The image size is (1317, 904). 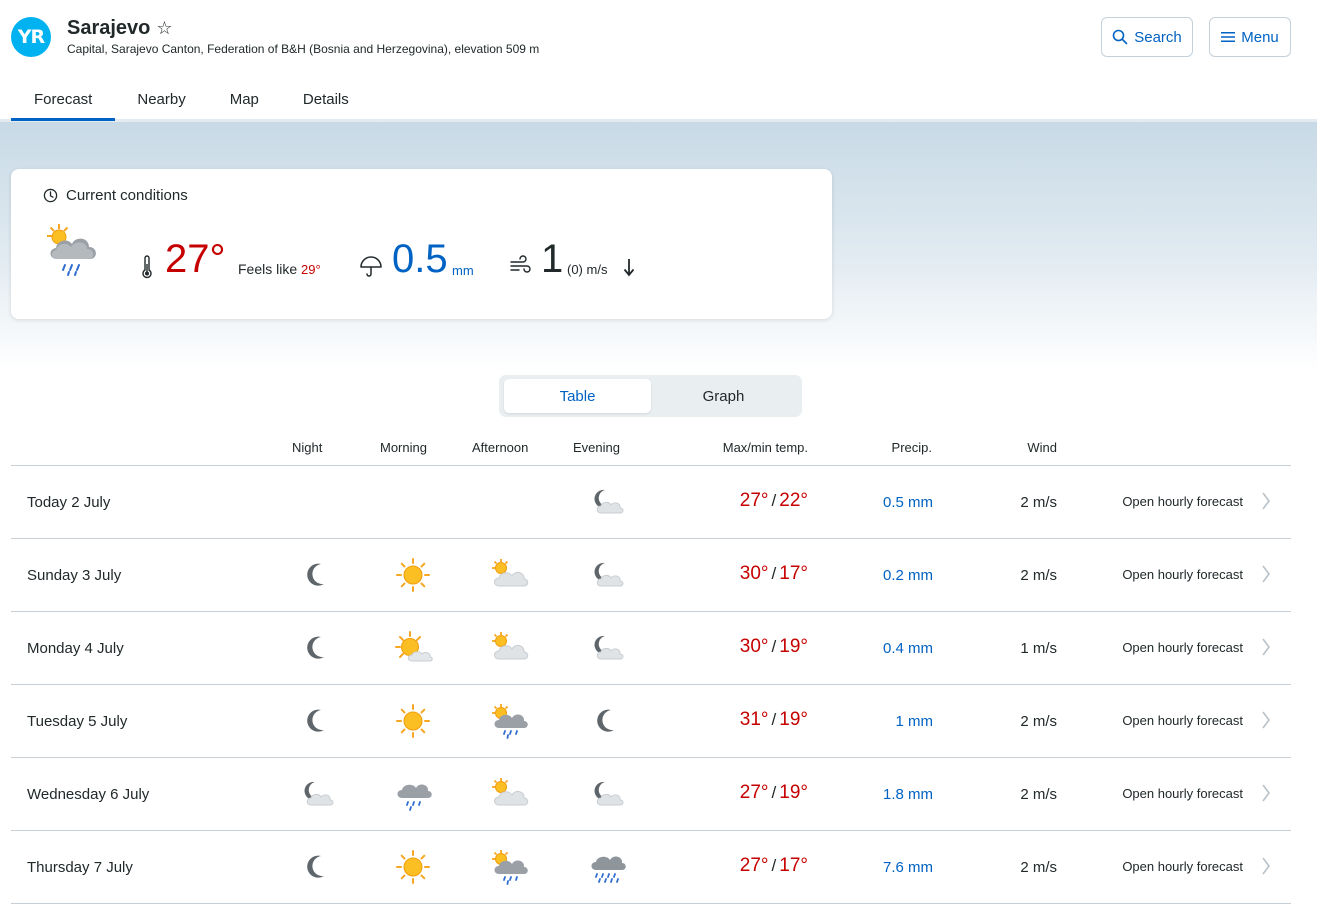 I want to click on max-min-temperature: 31°/19°, so click(x=774, y=720).